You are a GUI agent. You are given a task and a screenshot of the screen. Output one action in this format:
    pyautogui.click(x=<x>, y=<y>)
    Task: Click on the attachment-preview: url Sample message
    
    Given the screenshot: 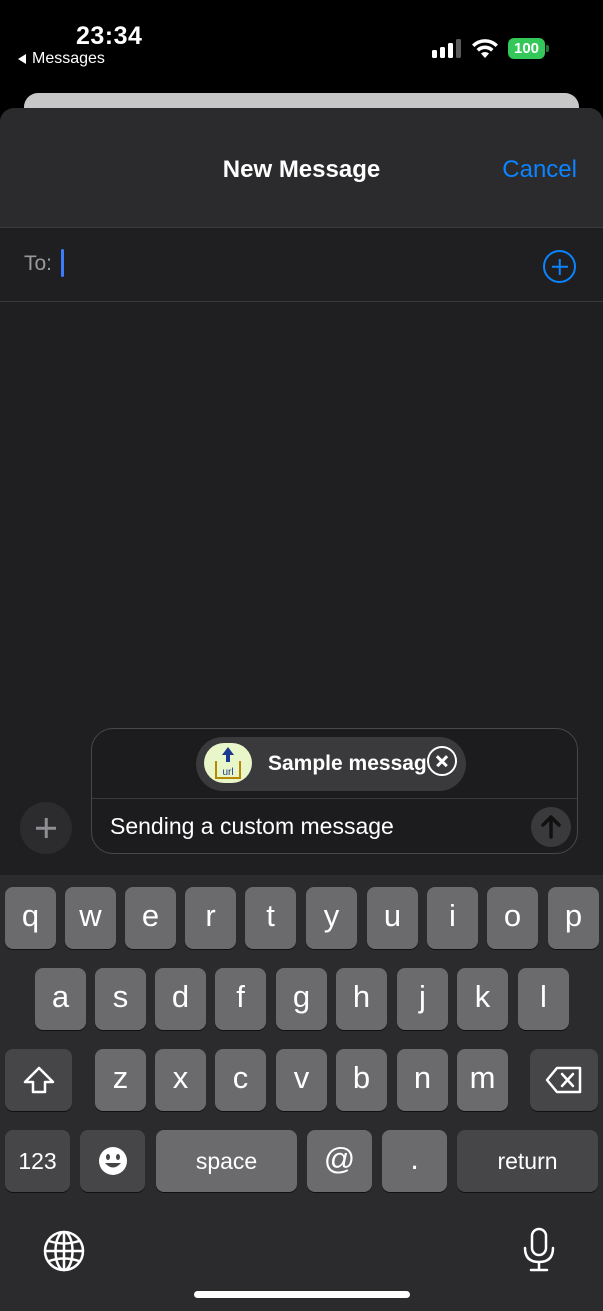 What is the action you would take?
    pyautogui.click(x=331, y=764)
    